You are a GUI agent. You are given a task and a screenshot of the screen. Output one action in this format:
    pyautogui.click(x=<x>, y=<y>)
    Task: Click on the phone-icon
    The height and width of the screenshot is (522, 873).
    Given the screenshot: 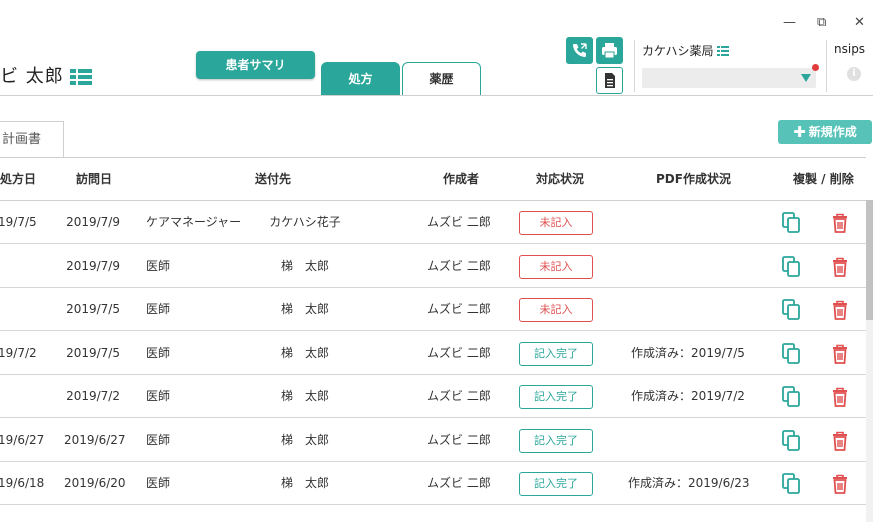 What is the action you would take?
    pyautogui.click(x=580, y=50)
    